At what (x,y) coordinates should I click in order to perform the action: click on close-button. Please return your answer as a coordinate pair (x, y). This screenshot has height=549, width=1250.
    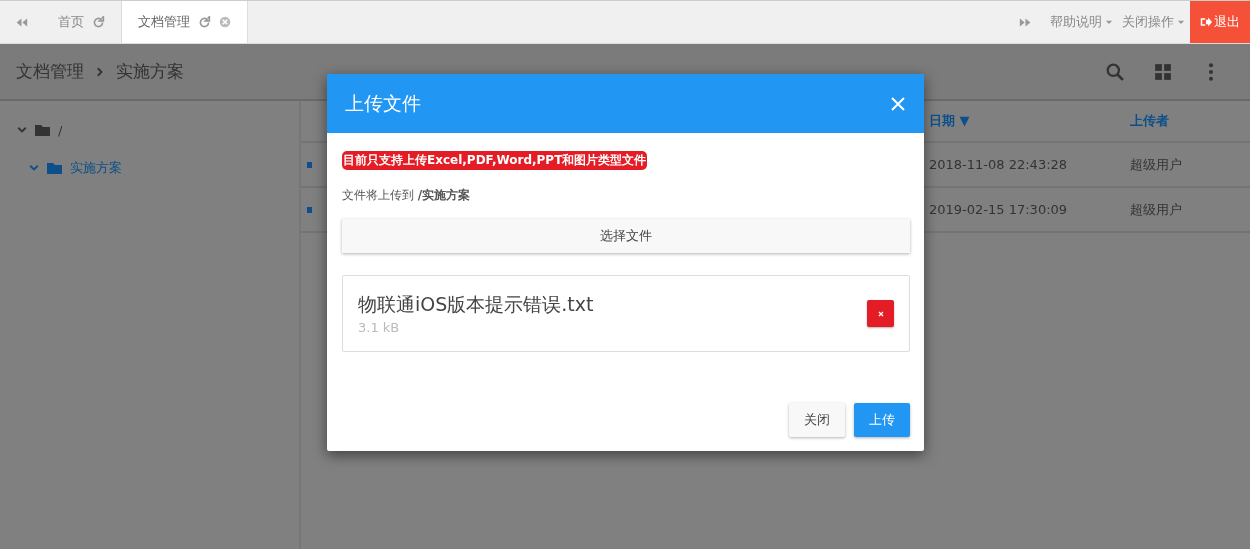
    Looking at the image, I should click on (898, 103).